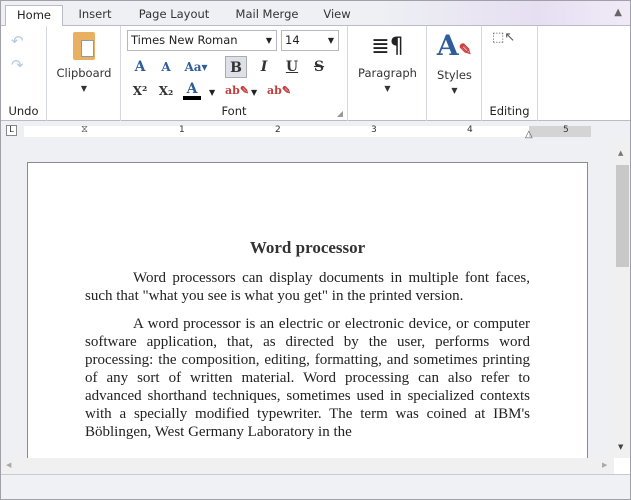  I want to click on font-name-select: Times New Roman ▼, so click(202, 40).